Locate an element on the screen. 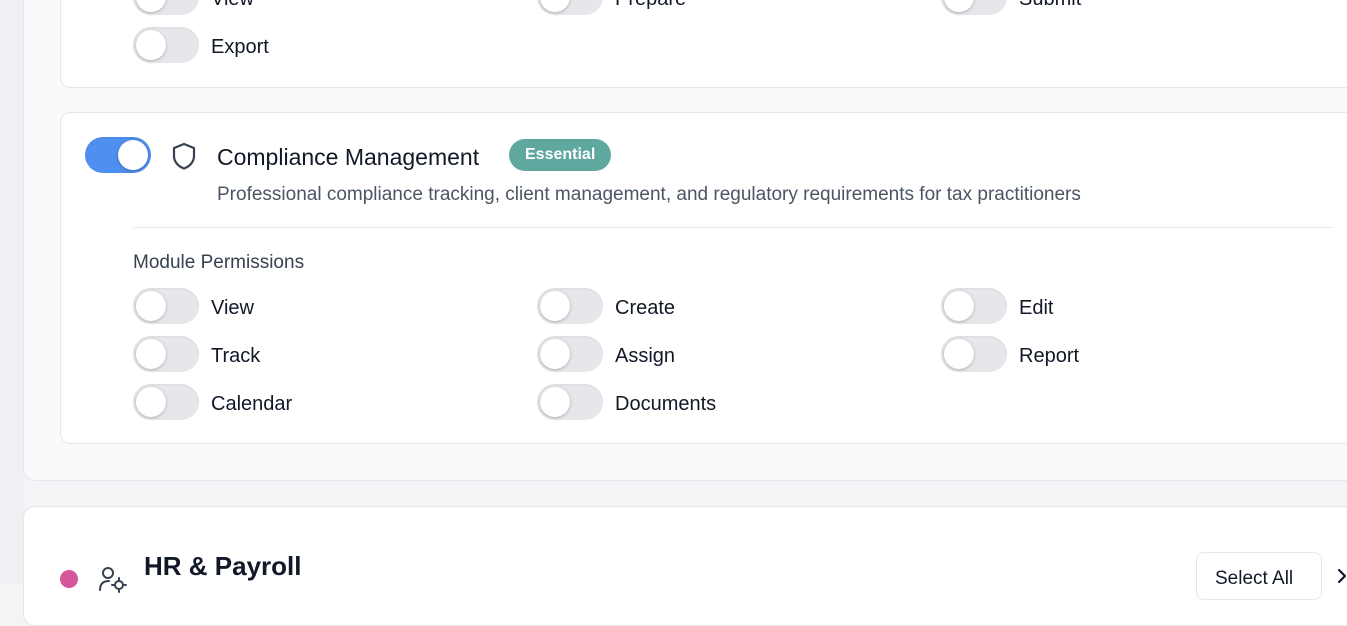  permission-toggle-report is located at coordinates (974, 354).